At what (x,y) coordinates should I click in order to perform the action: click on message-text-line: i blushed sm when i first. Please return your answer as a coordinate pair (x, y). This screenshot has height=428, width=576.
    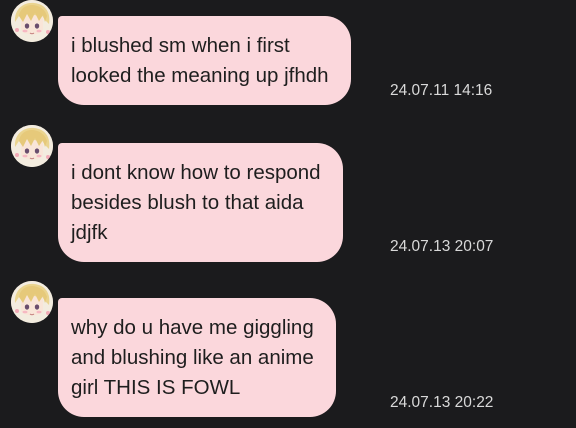
    Looking at the image, I should click on (180, 45).